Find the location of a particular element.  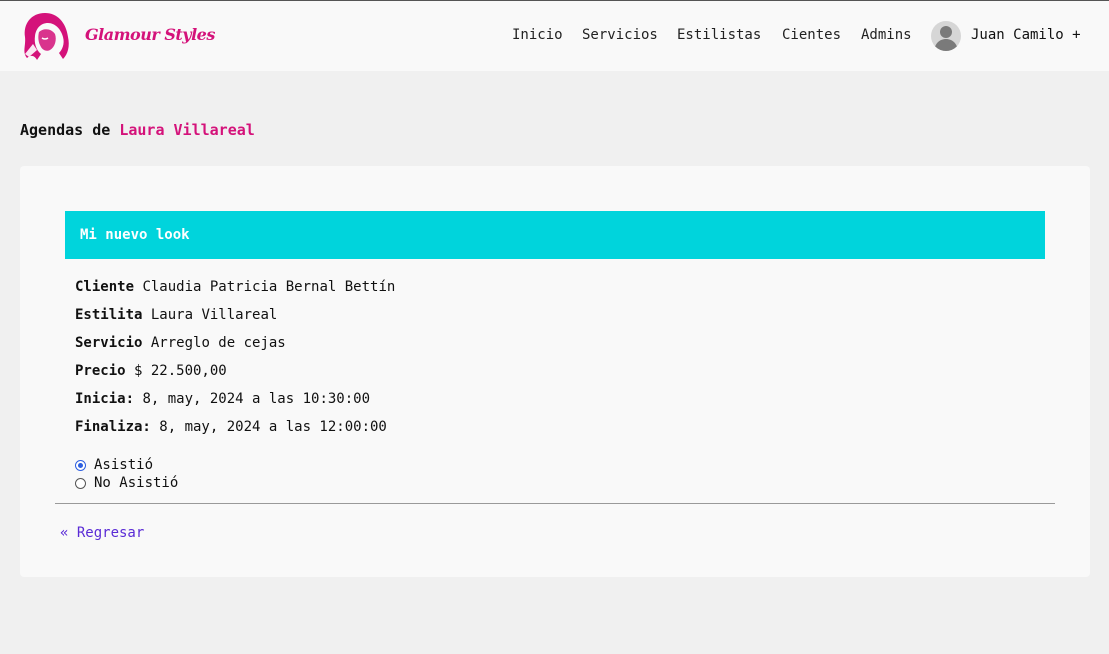

brand-name: Glamour Styles is located at coordinates (150, 34).